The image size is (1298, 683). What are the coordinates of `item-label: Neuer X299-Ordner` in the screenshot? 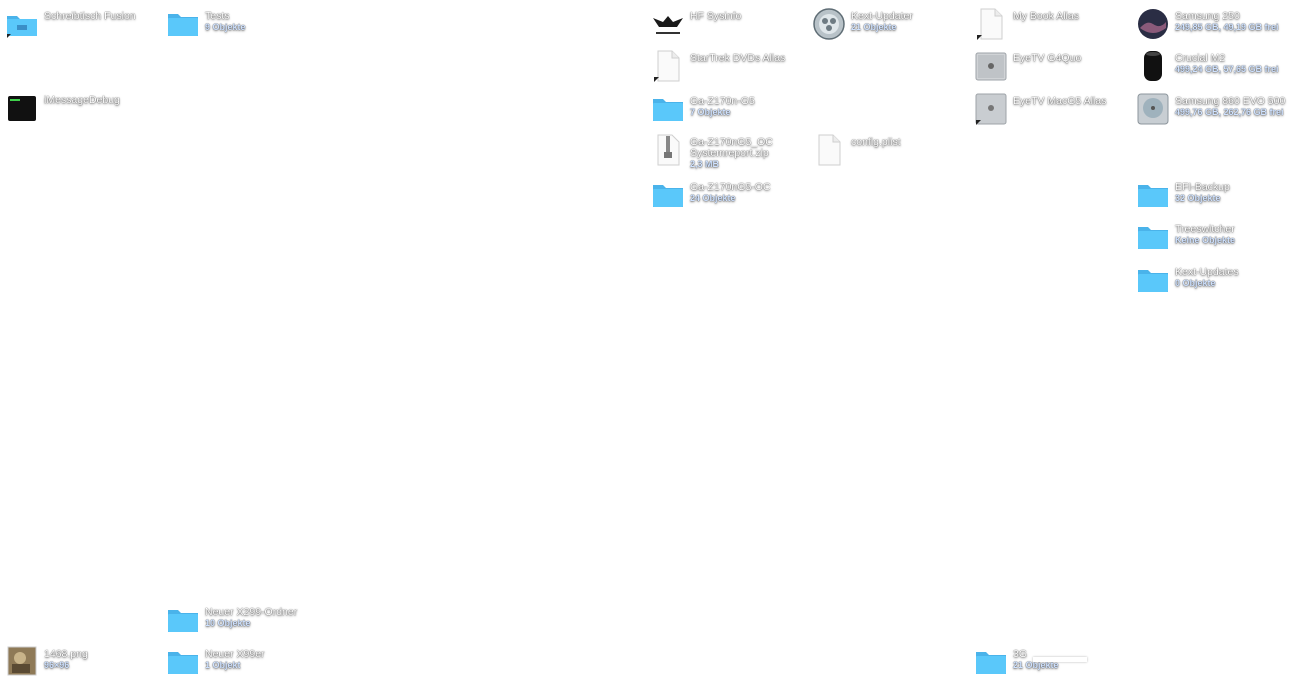 It's located at (251, 612).